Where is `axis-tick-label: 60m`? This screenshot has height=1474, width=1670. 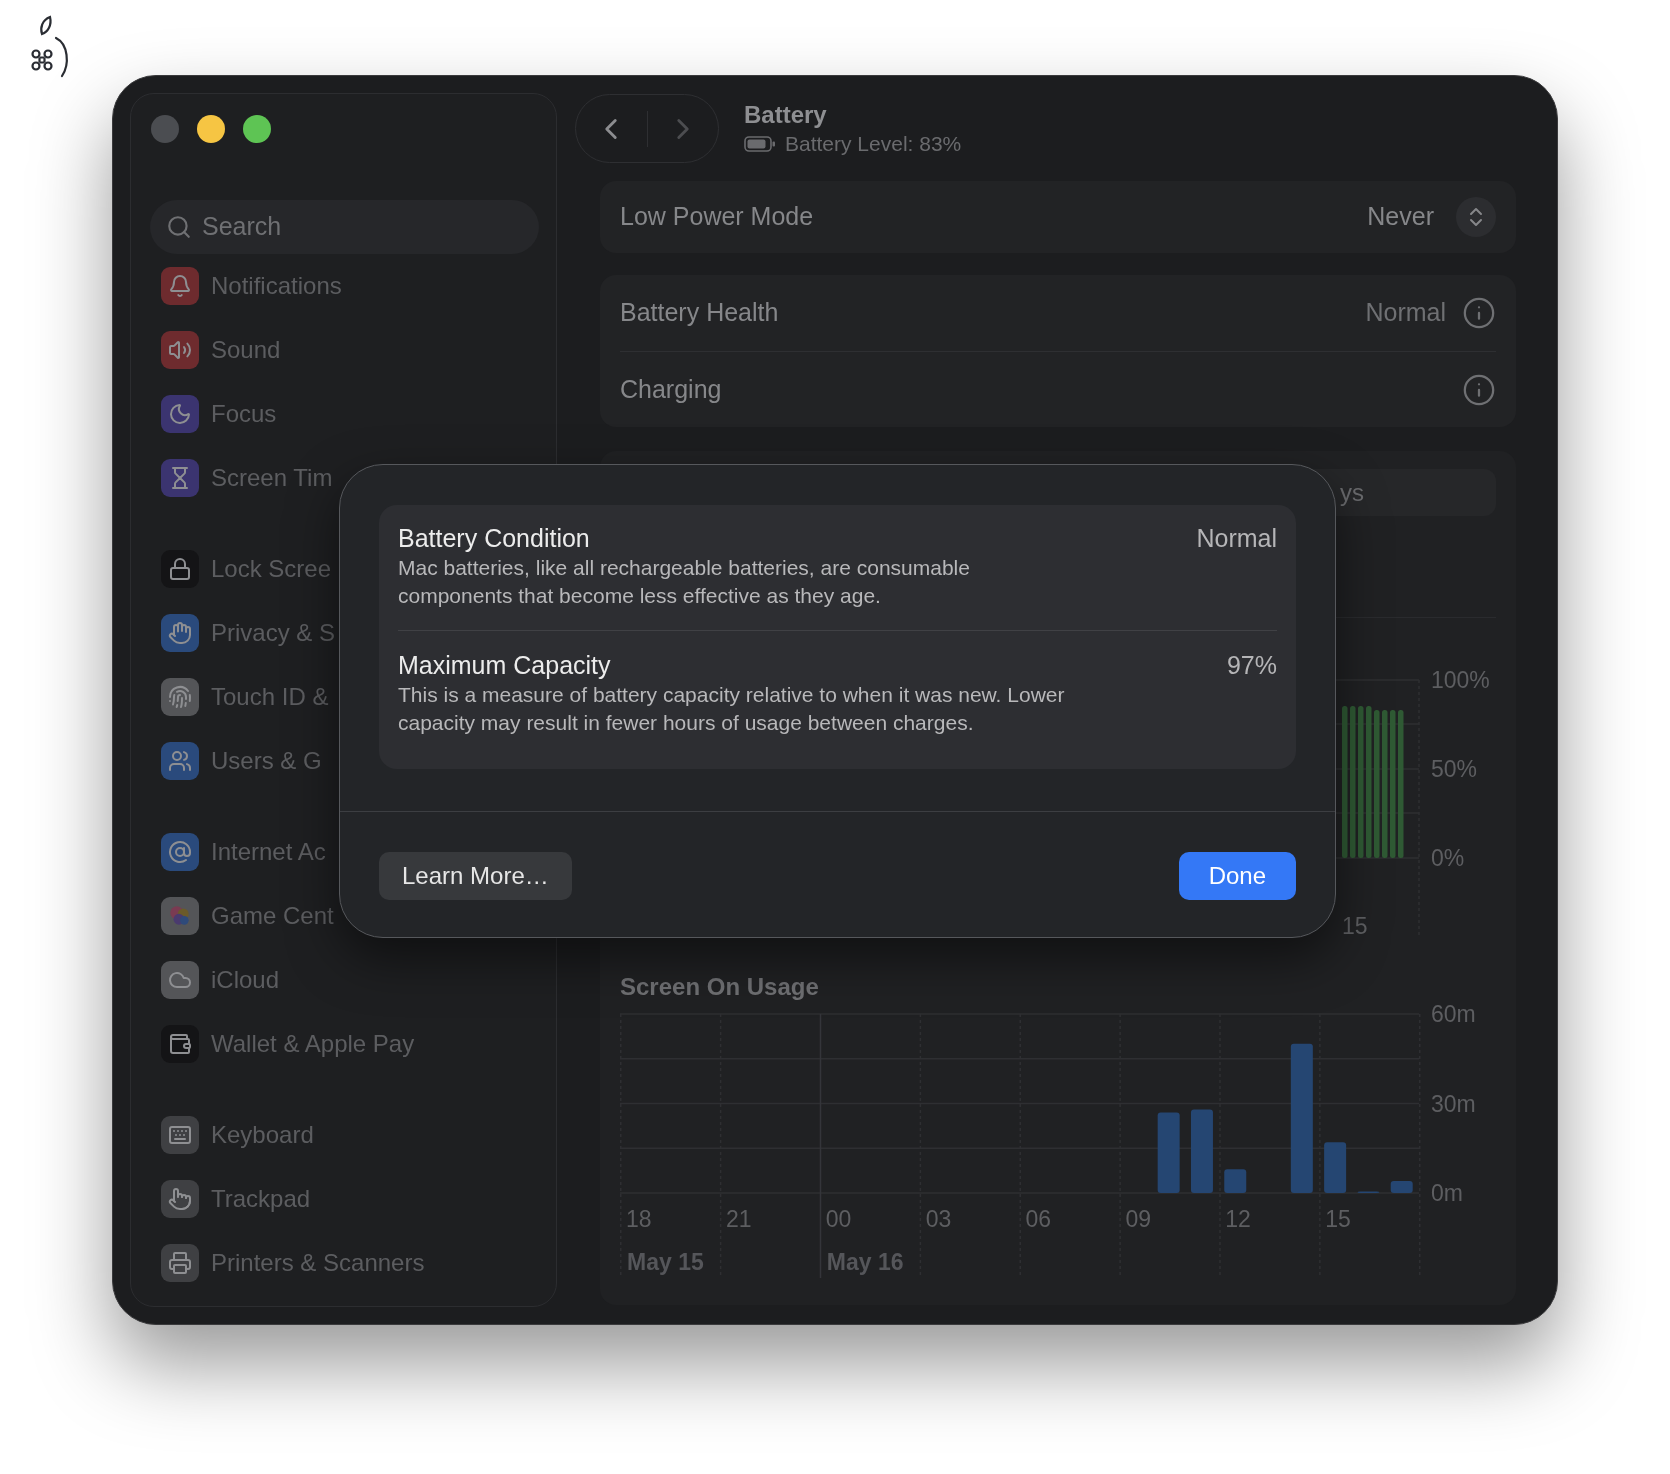
axis-tick-label: 60m is located at coordinates (1453, 1014).